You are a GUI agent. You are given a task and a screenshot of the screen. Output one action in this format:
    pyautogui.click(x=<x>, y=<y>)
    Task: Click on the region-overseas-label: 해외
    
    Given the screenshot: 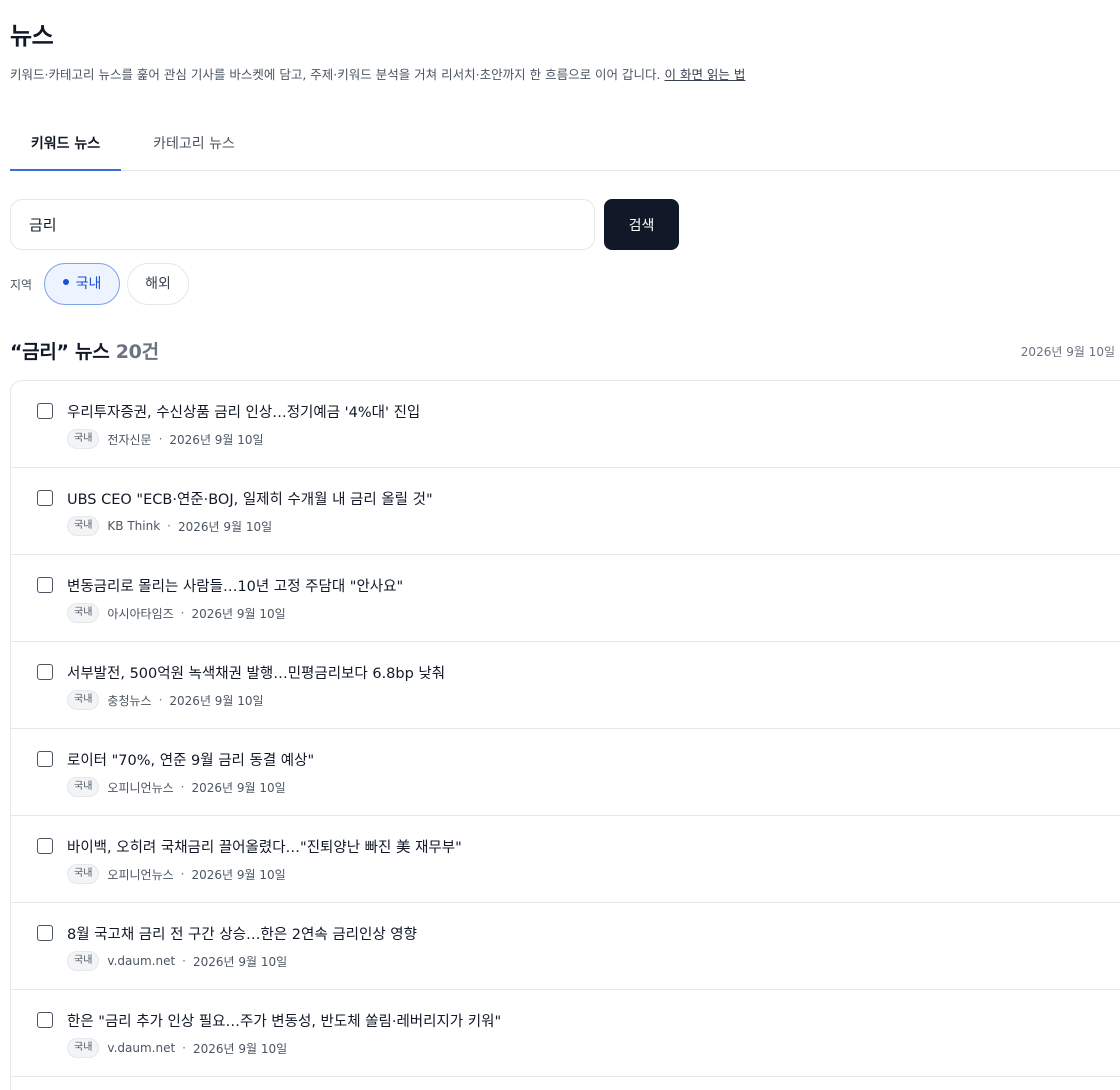 What is the action you would take?
    pyautogui.click(x=158, y=284)
    